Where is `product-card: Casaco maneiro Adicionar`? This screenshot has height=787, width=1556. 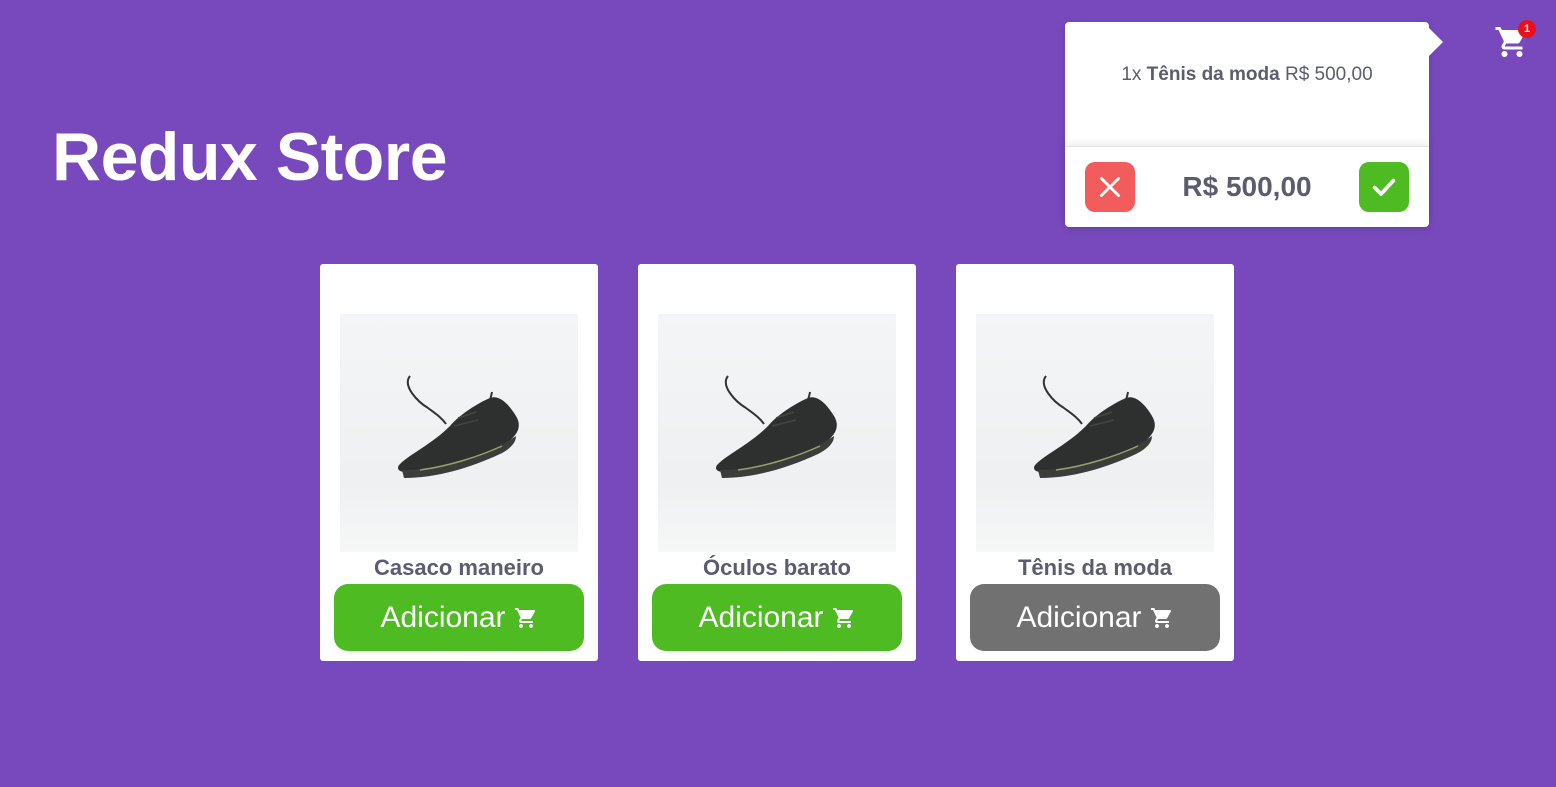
product-card: Casaco maneiro Adicionar is located at coordinates (459, 462).